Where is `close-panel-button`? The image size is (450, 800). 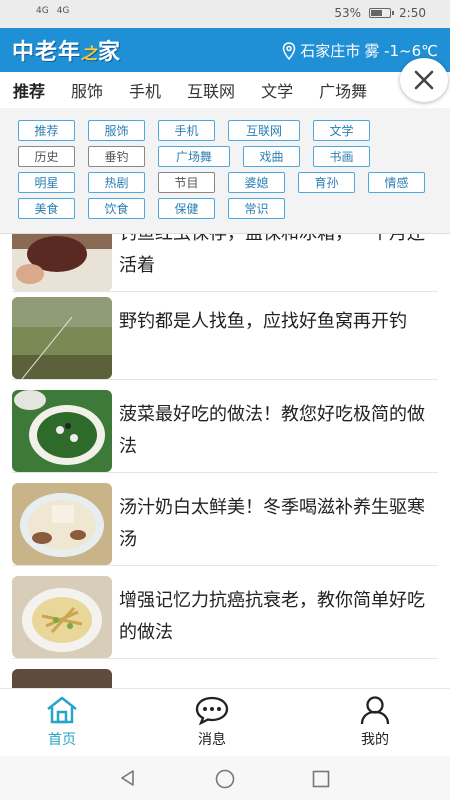 close-panel-button is located at coordinates (424, 80).